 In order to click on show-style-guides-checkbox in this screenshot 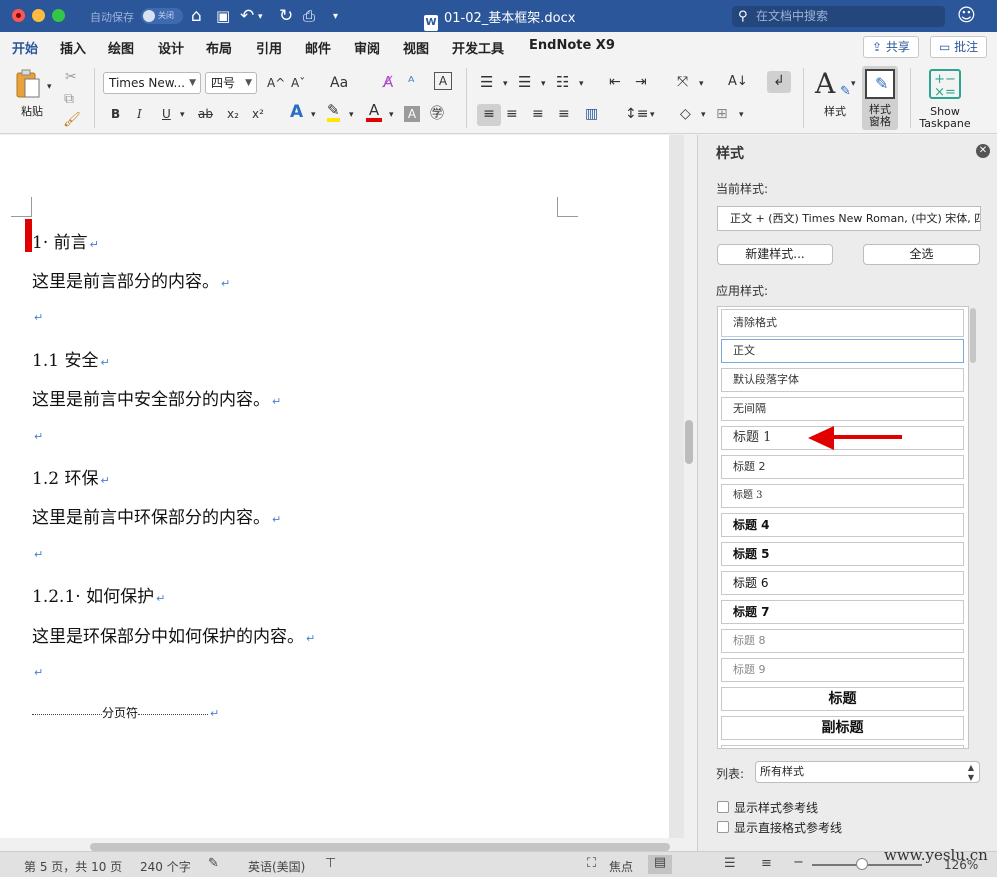, I will do `click(723, 807)`.